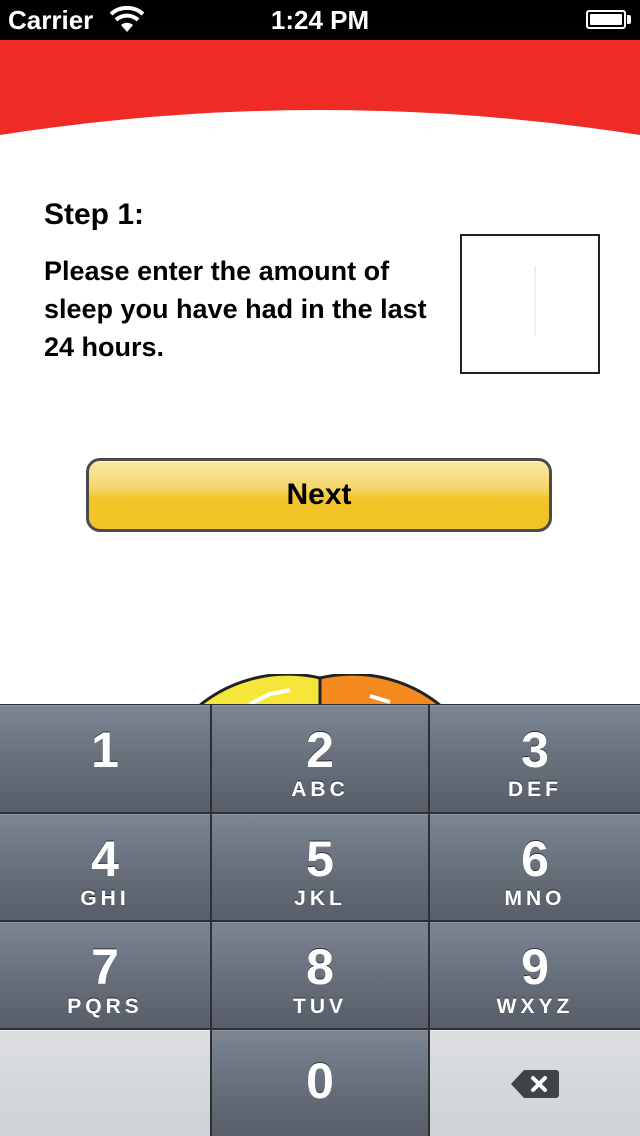 The width and height of the screenshot is (640, 1136). Describe the element at coordinates (320, 898) in the screenshot. I see `key-letters: JKL` at that location.